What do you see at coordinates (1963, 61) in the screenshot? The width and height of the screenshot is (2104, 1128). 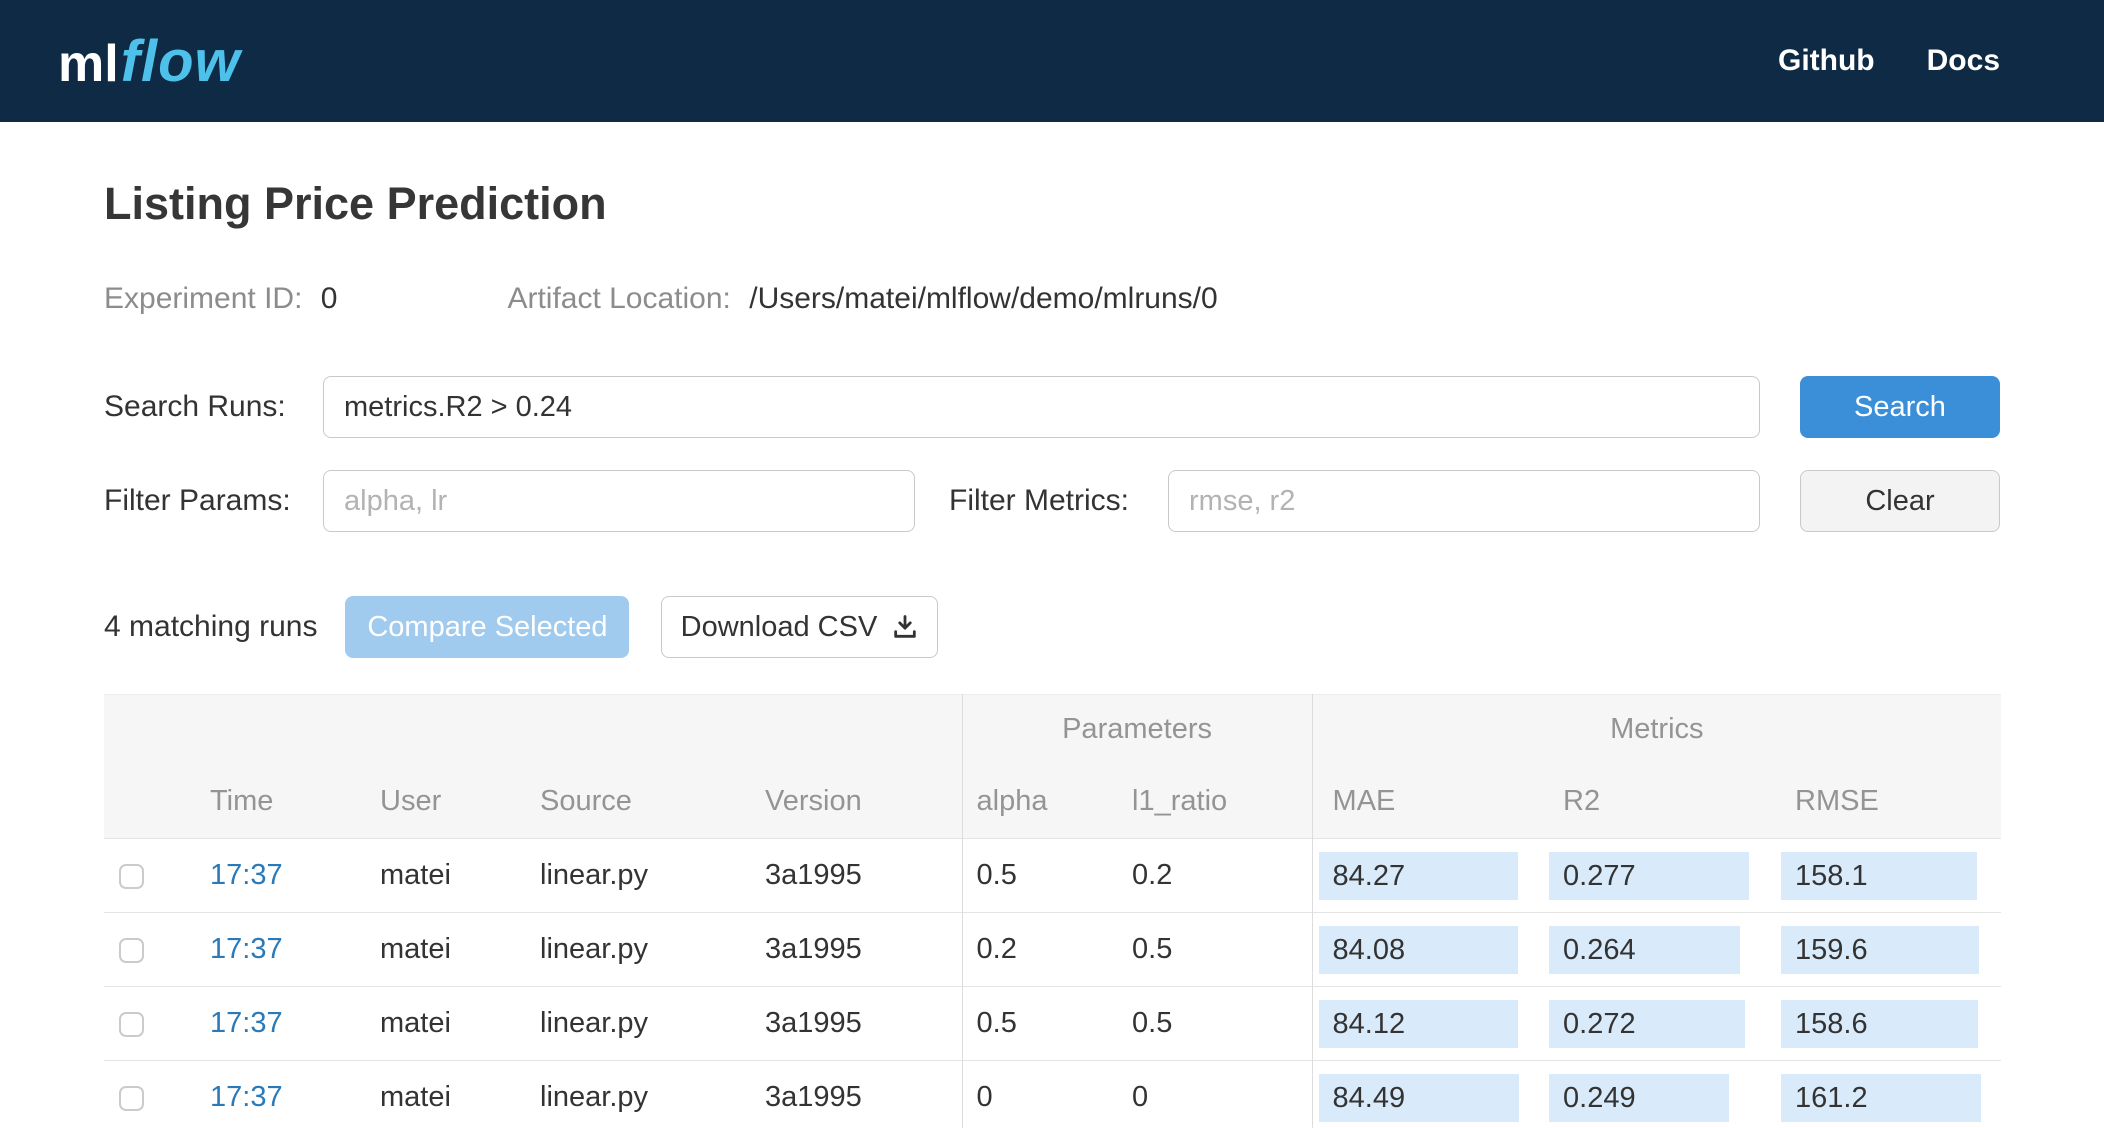 I see `nav-docs-link: Docs` at bounding box center [1963, 61].